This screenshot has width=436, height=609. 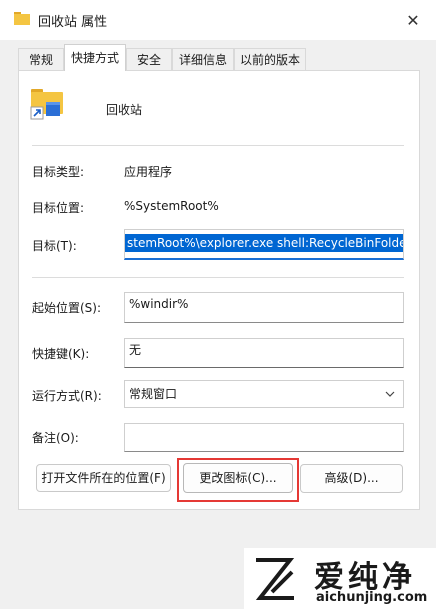 I want to click on shortcut-key-value: 无, so click(x=135, y=350).